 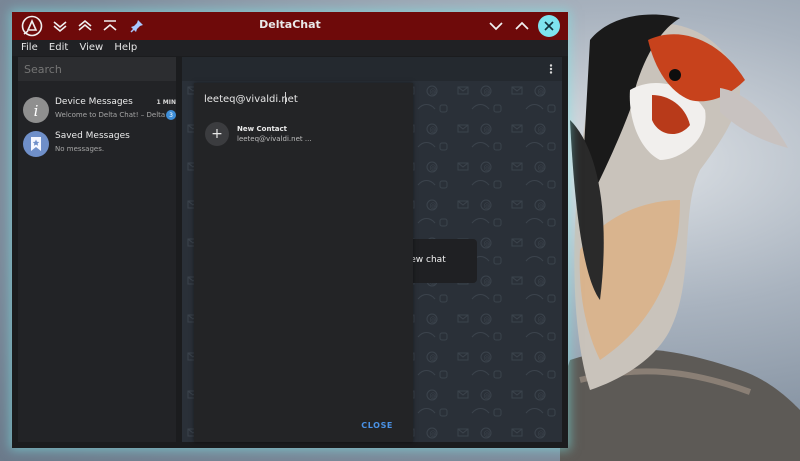 I want to click on chat-title: Device Messages, so click(x=94, y=102).